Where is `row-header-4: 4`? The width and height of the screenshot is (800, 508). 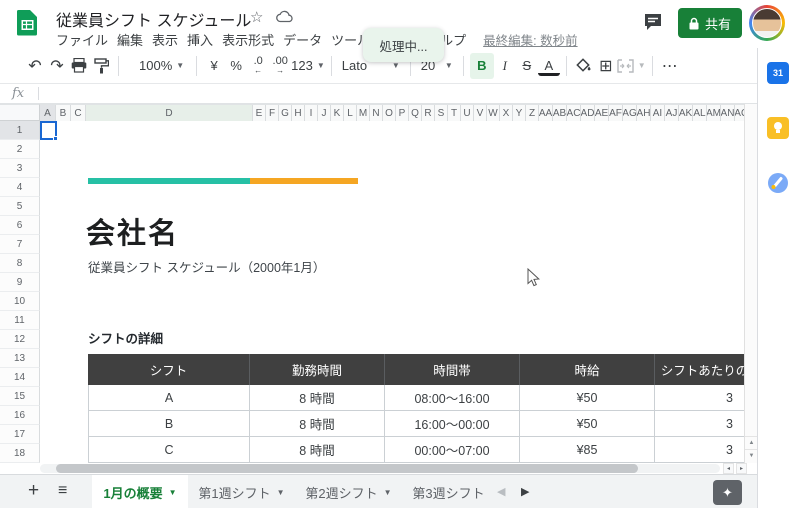
row-header-4: 4 is located at coordinates (20, 187).